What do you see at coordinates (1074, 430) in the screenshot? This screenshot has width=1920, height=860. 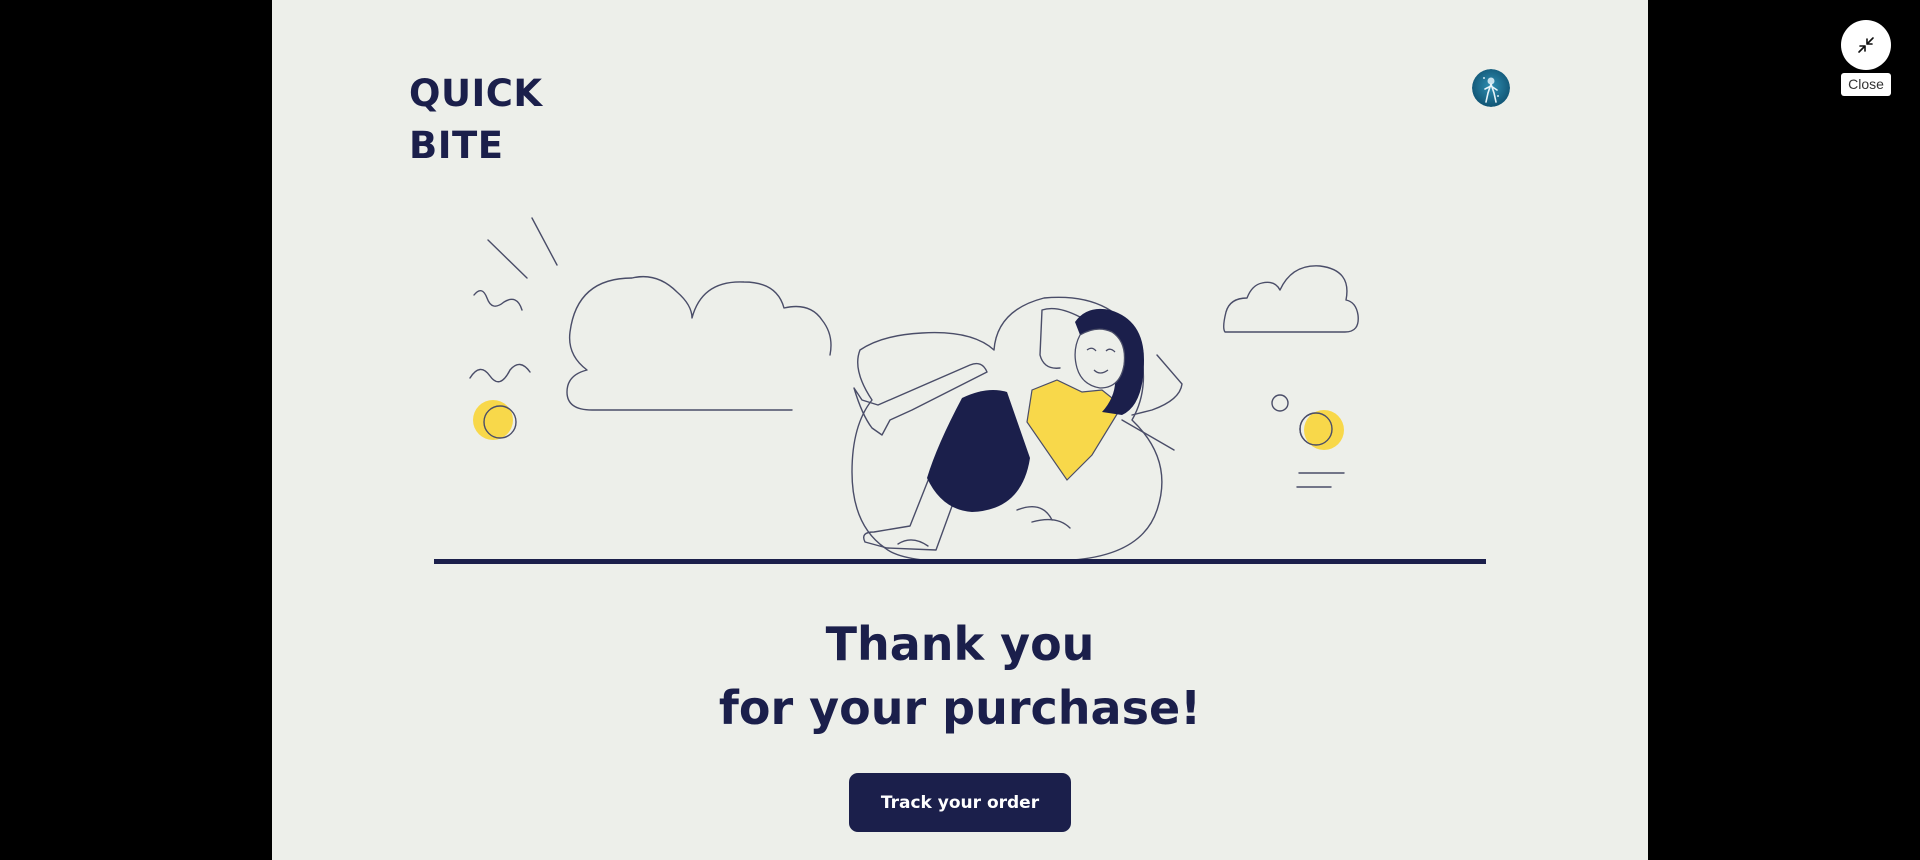 I see `shirt` at bounding box center [1074, 430].